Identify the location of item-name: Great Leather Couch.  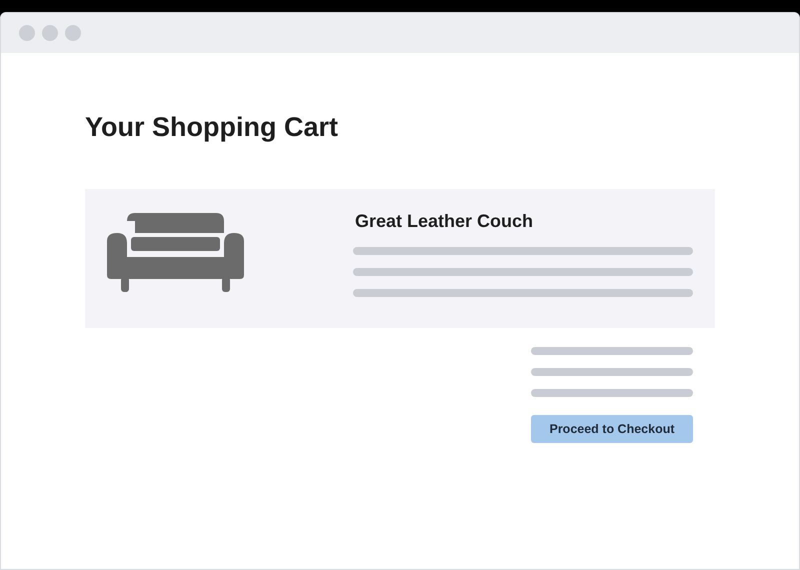
(444, 221).